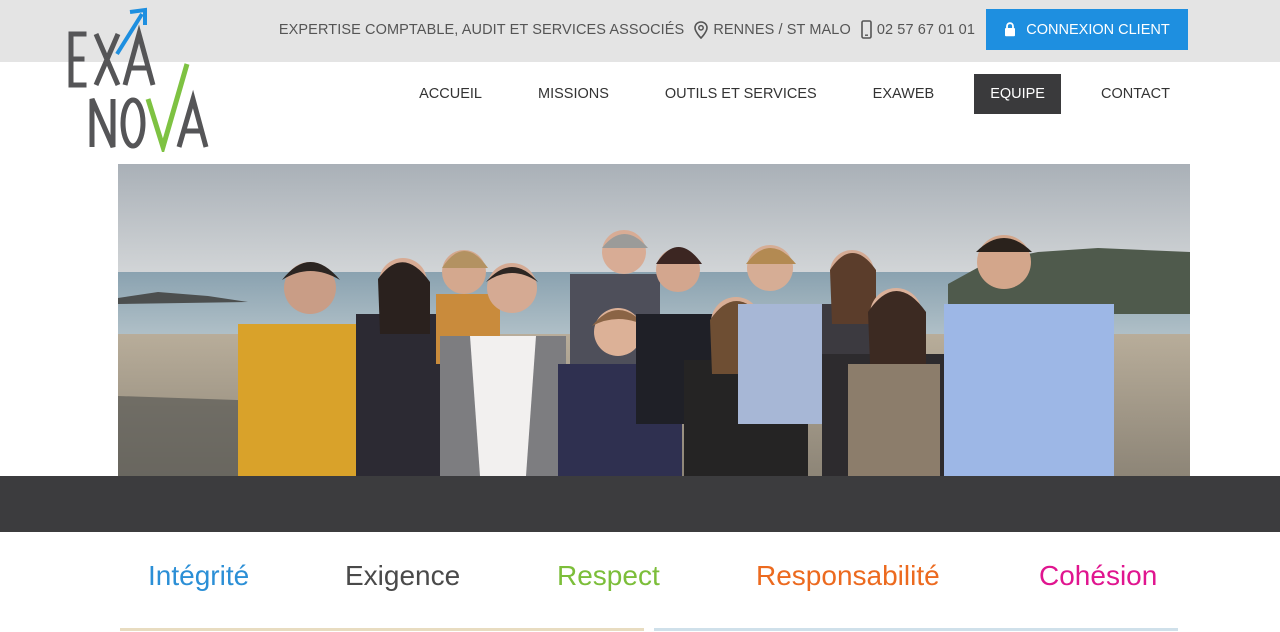 Image resolution: width=1280 pixels, height=632 pixels. I want to click on phone-info: 02 57 67 01 01, so click(918, 29).